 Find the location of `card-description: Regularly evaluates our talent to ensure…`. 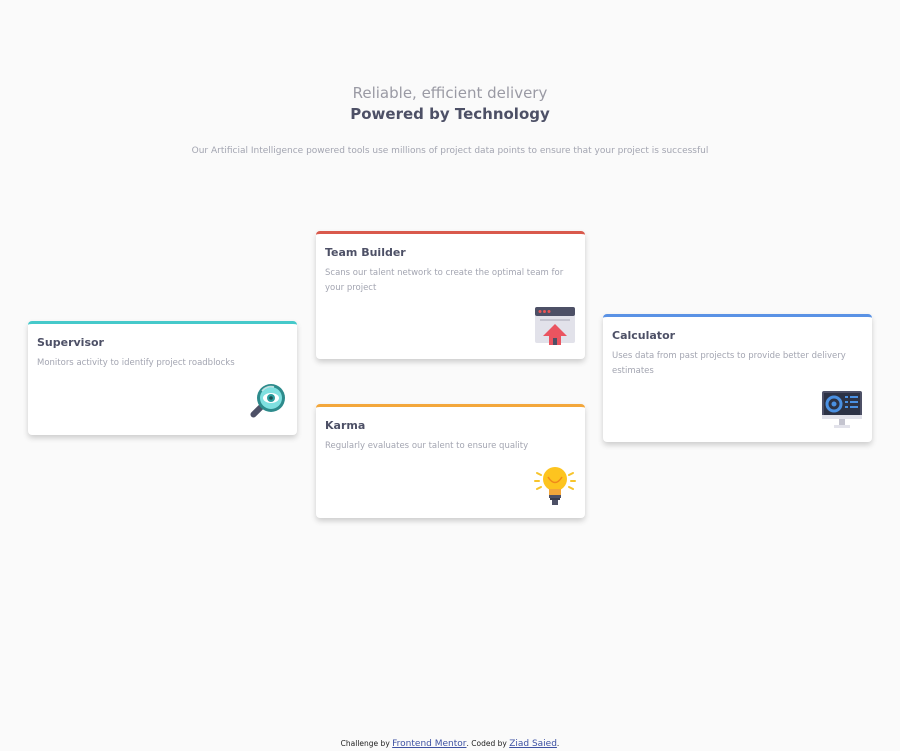

card-description: Regularly evaluates our talent to ensure… is located at coordinates (427, 446).